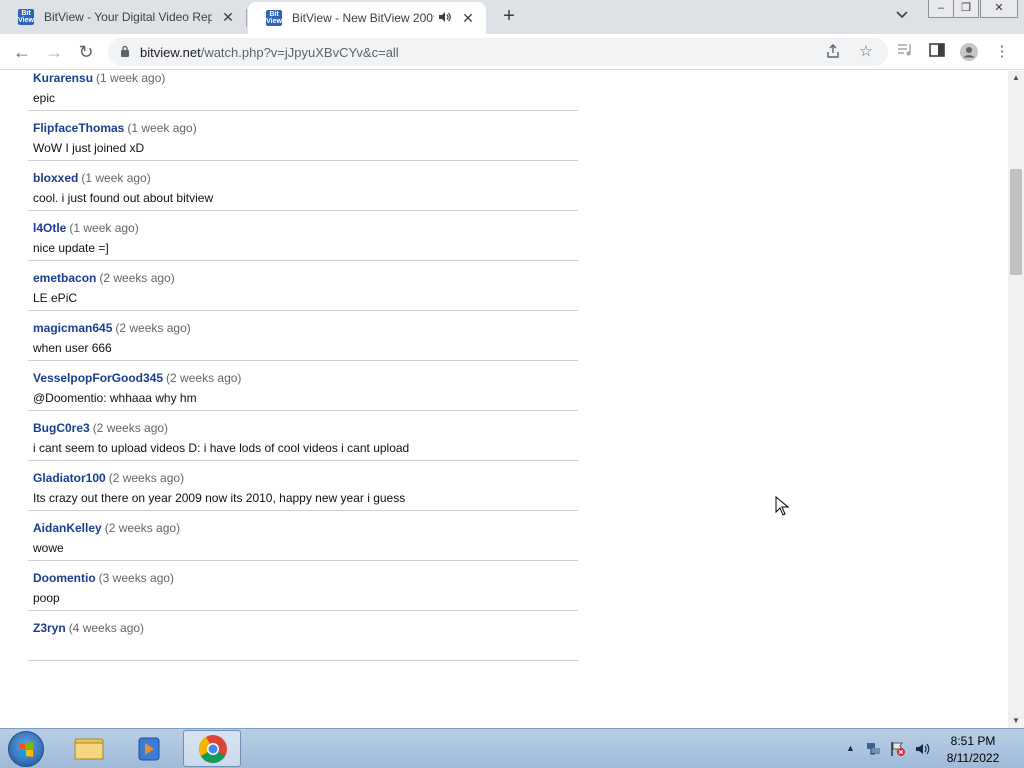 The image size is (1024, 768). What do you see at coordinates (55, 178) in the screenshot?
I see `comment-username-link: bloxxed` at bounding box center [55, 178].